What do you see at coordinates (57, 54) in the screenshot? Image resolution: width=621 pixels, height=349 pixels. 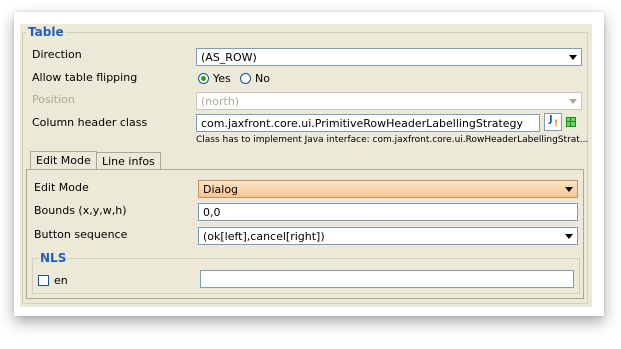 I see `direction-label: Direction` at bounding box center [57, 54].